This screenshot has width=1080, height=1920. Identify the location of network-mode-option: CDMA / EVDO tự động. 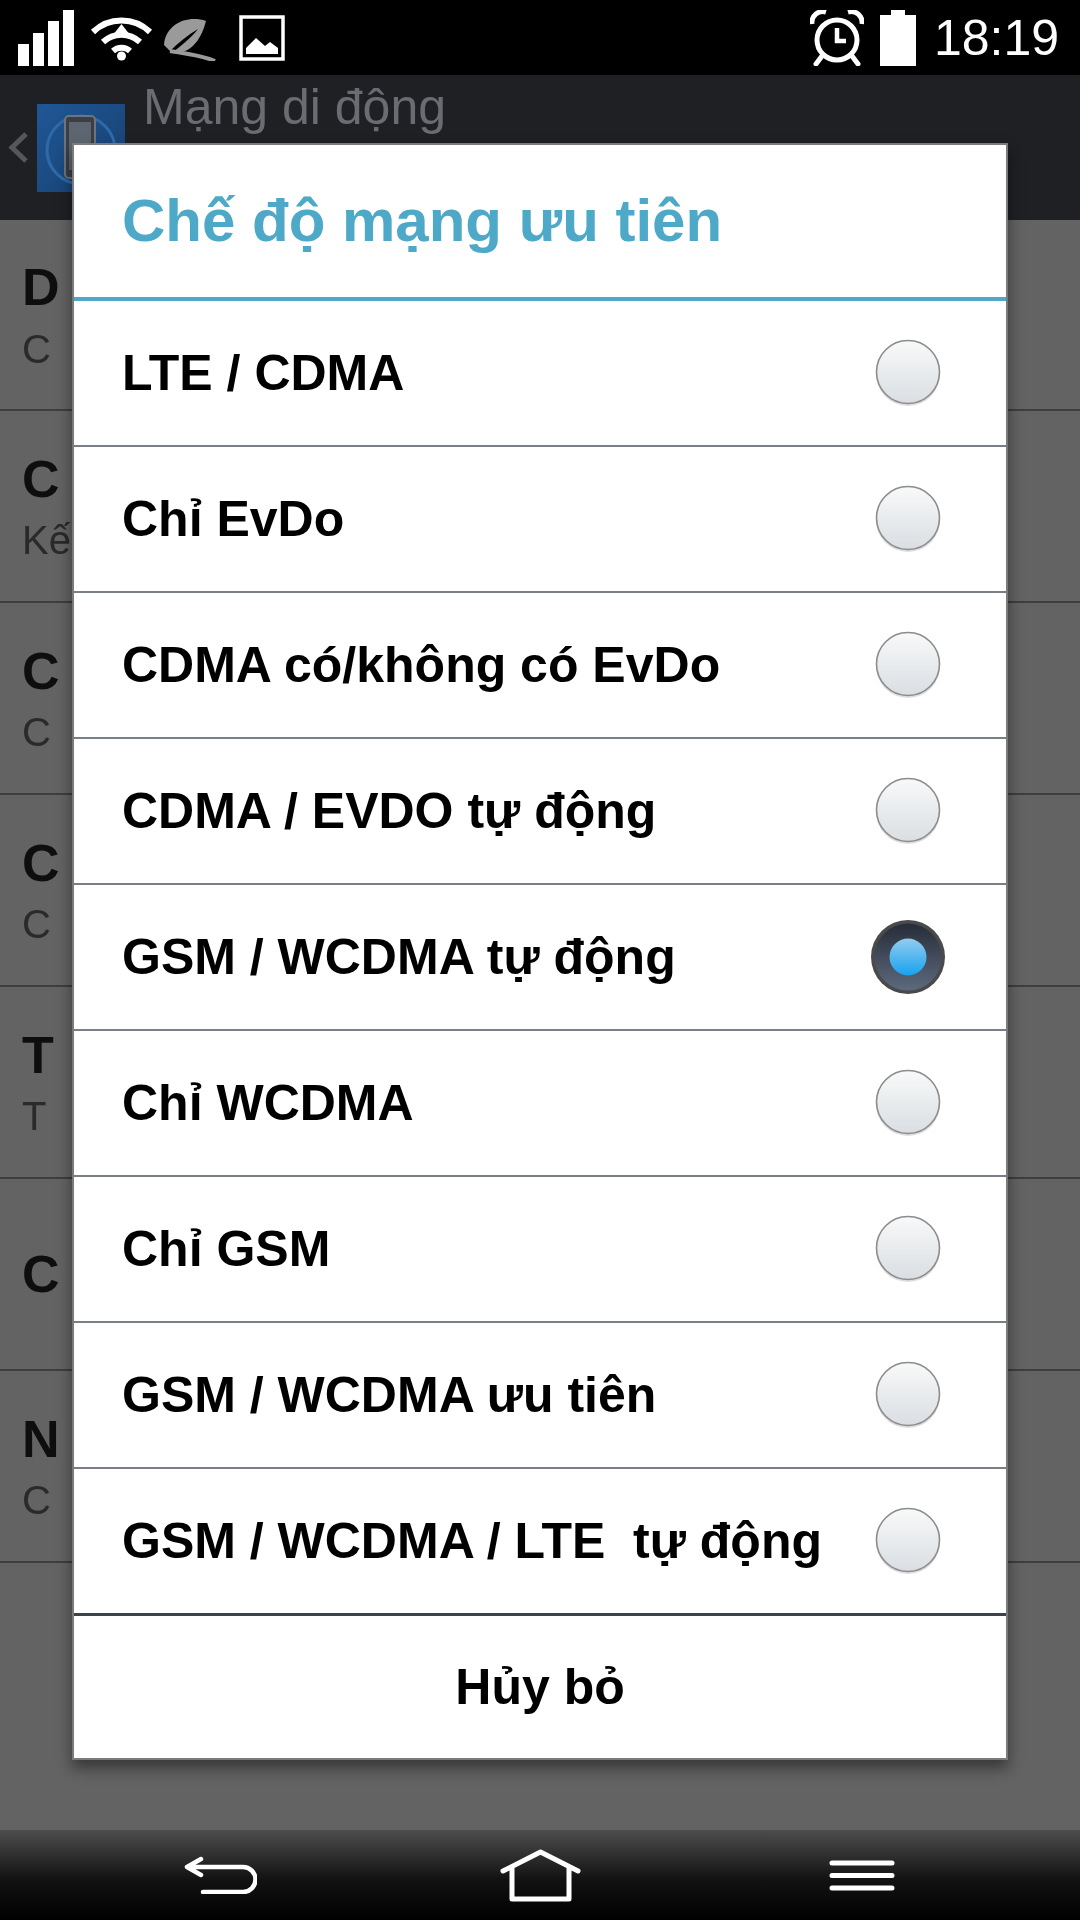
(540, 810).